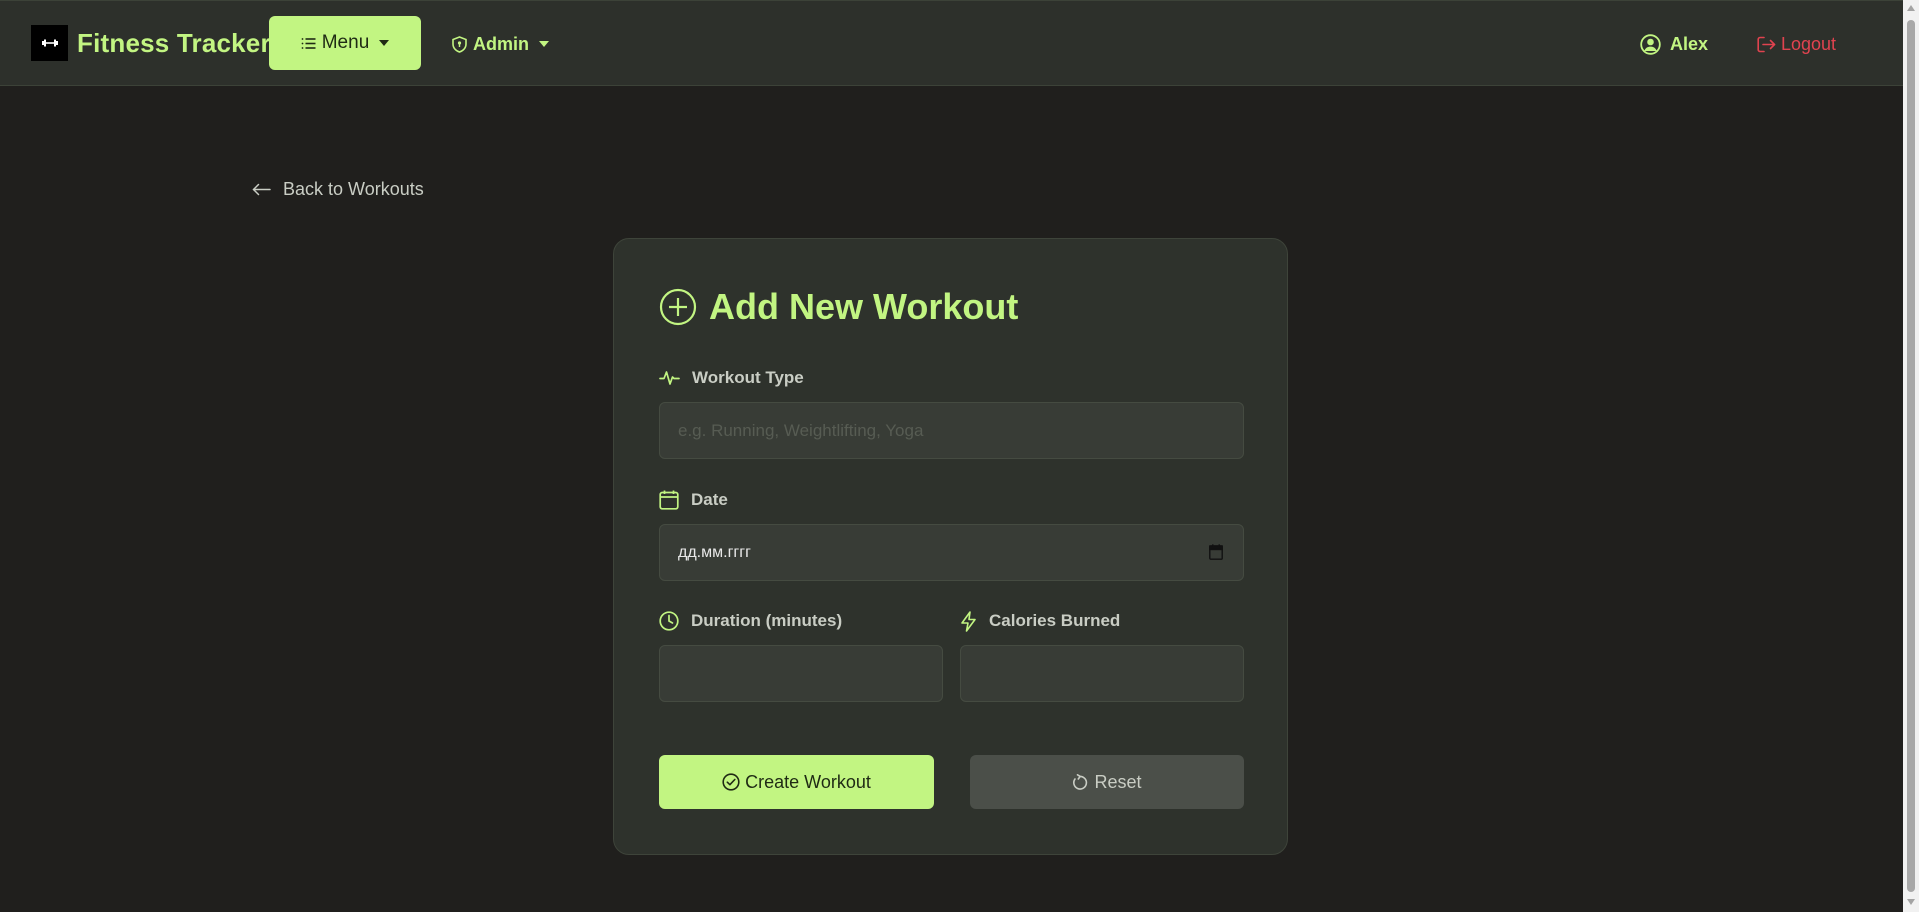 The width and height of the screenshot is (1919, 912). I want to click on menu-label: Menu, so click(345, 42).